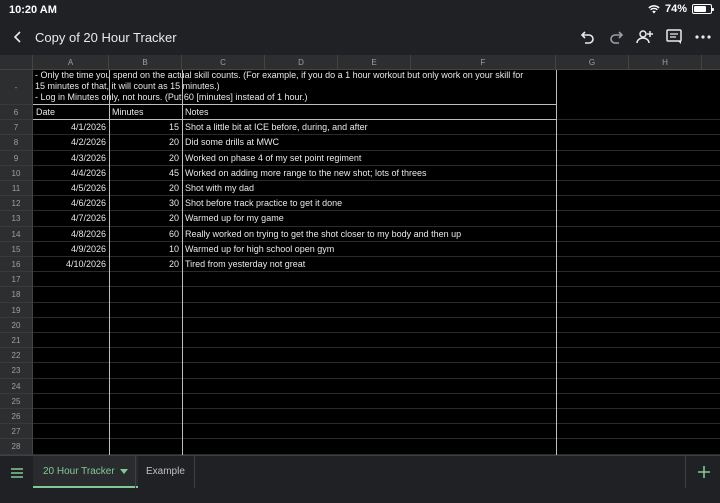 Image resolution: width=720 pixels, height=503 pixels. What do you see at coordinates (70, 265) in the screenshot?
I see `date-cell: 4/10/2026` at bounding box center [70, 265].